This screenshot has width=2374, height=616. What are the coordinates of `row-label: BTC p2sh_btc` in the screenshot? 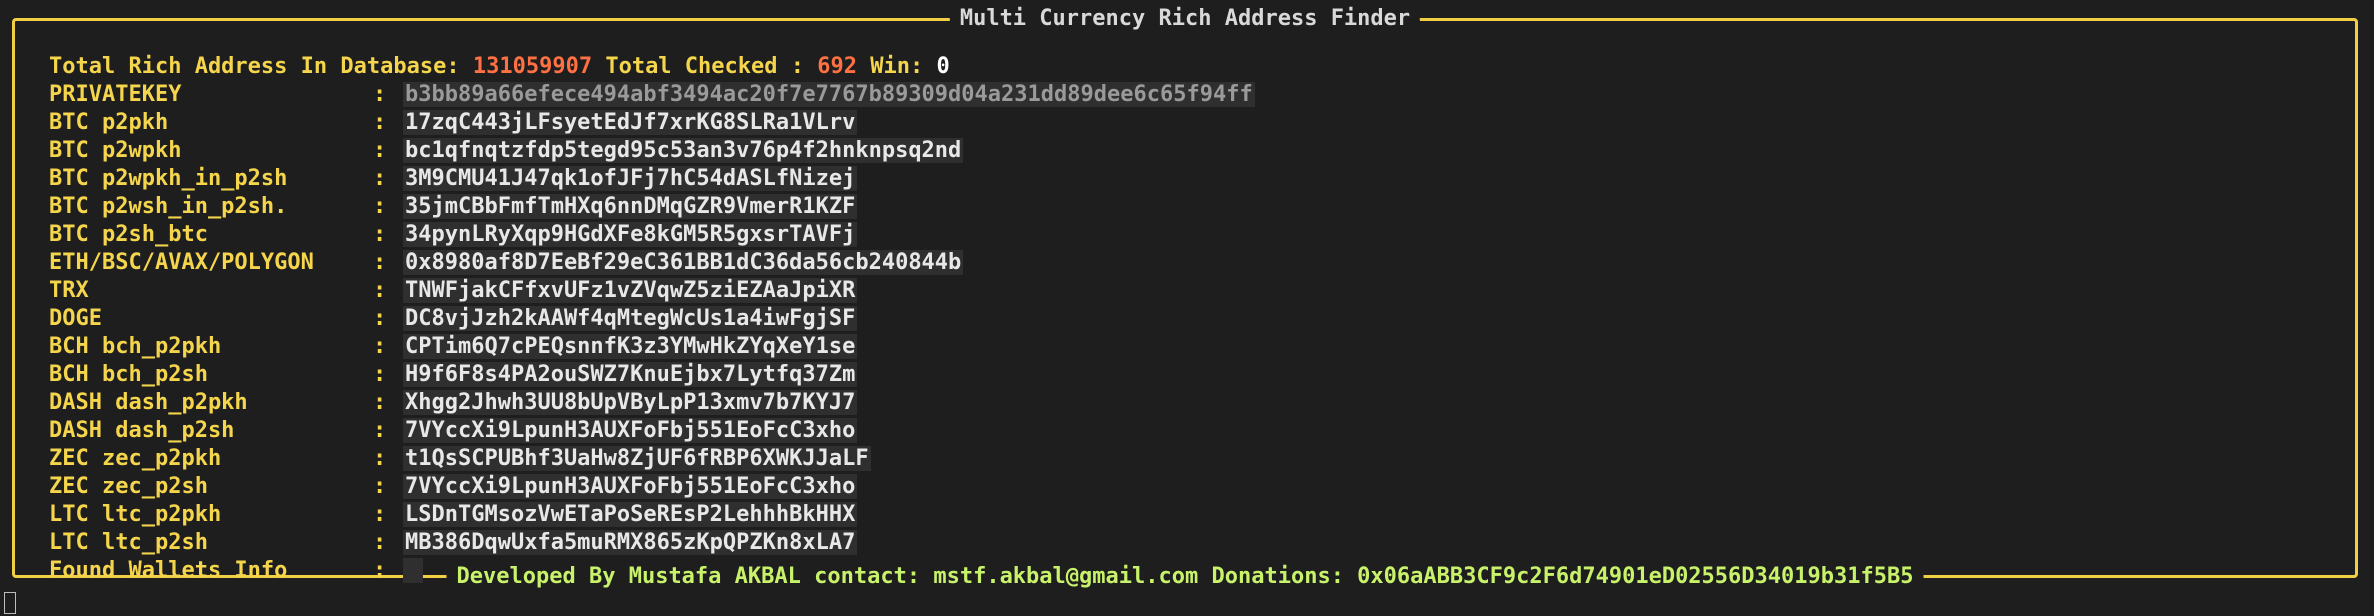 It's located at (128, 234).